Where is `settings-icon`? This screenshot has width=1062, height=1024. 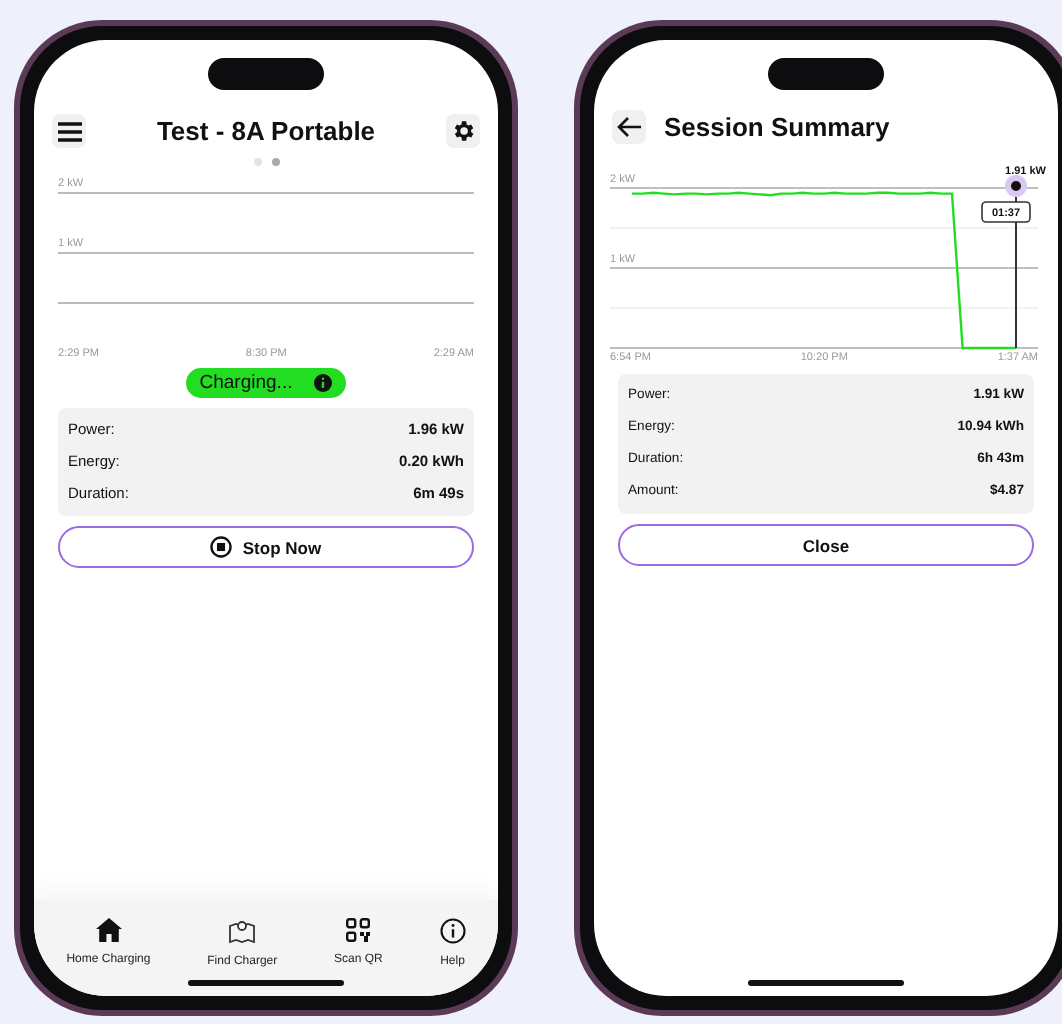
settings-icon is located at coordinates (462, 131).